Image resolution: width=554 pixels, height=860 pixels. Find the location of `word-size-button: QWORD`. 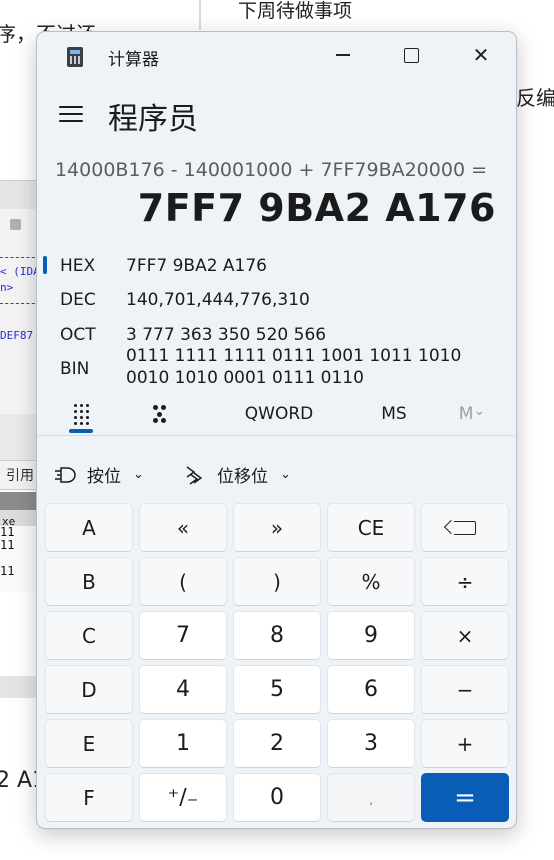

word-size-button: QWORD is located at coordinates (279, 414).